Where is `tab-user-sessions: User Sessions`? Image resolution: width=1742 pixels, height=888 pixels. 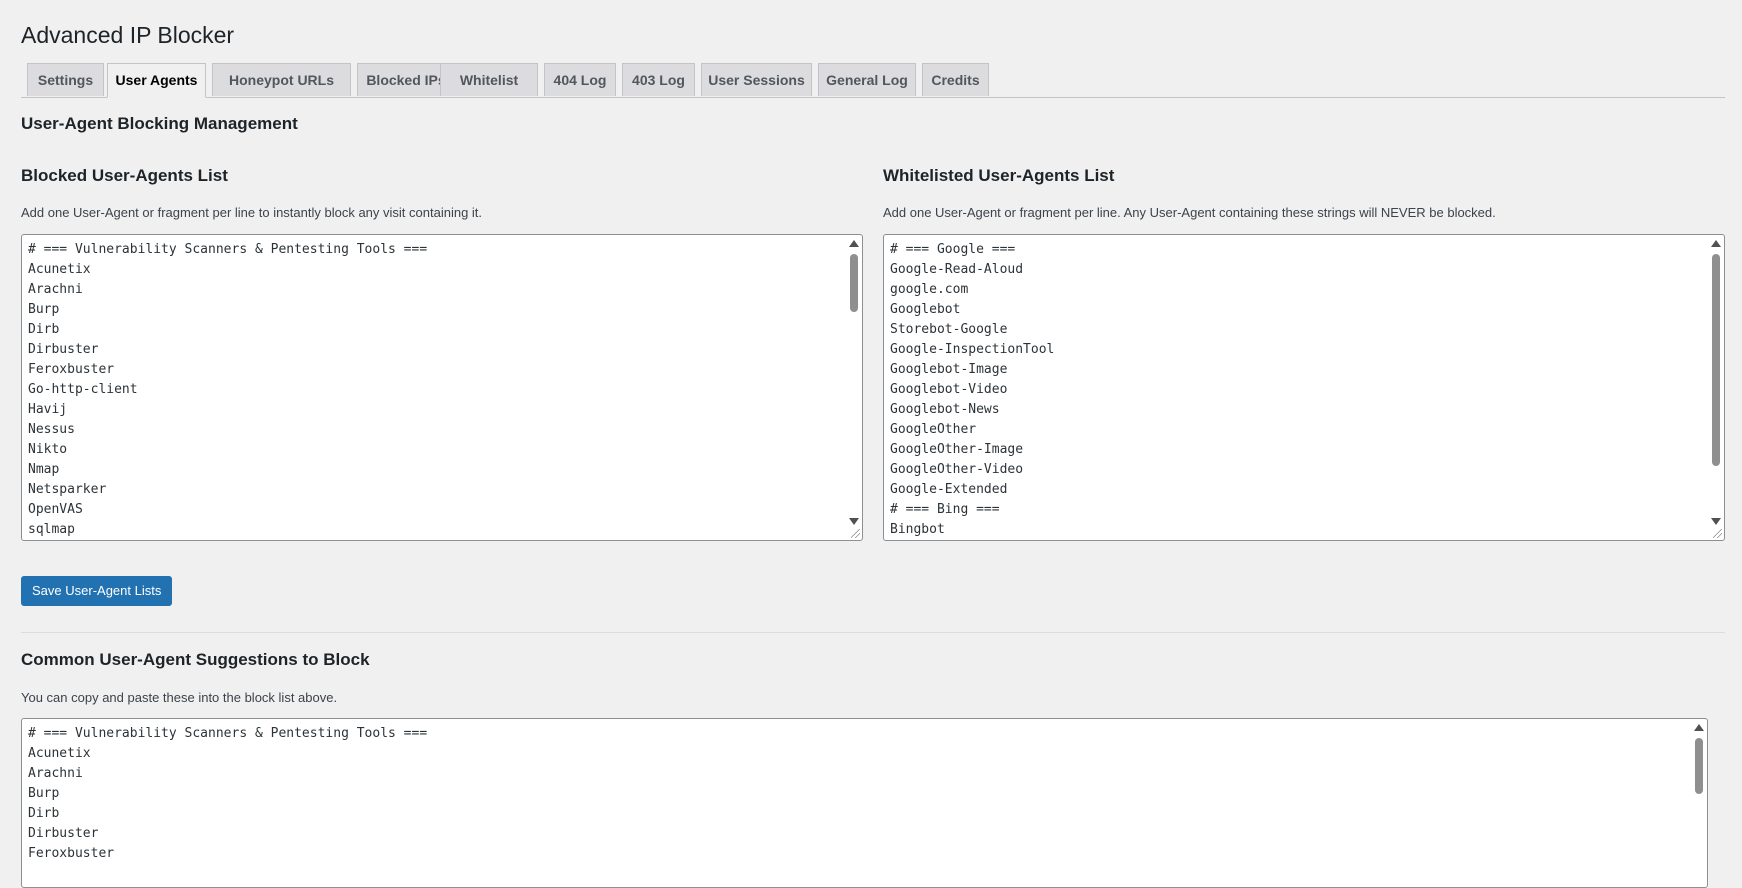
tab-user-sessions: User Sessions is located at coordinates (756, 79).